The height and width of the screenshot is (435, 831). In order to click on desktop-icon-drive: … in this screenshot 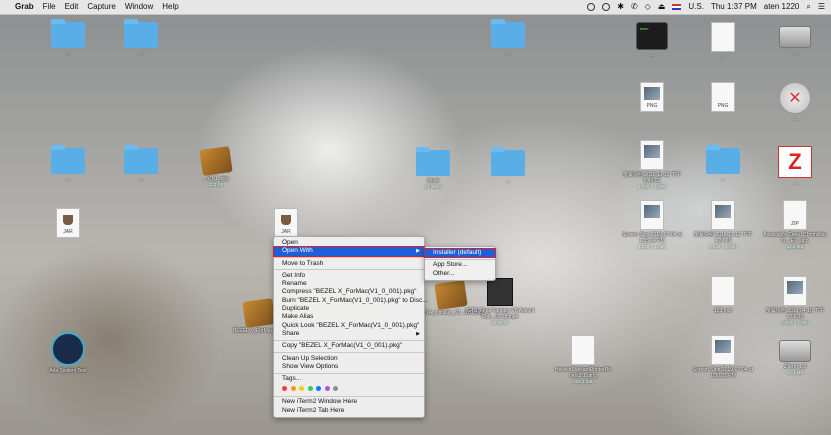, I will do `click(795, 41)`.